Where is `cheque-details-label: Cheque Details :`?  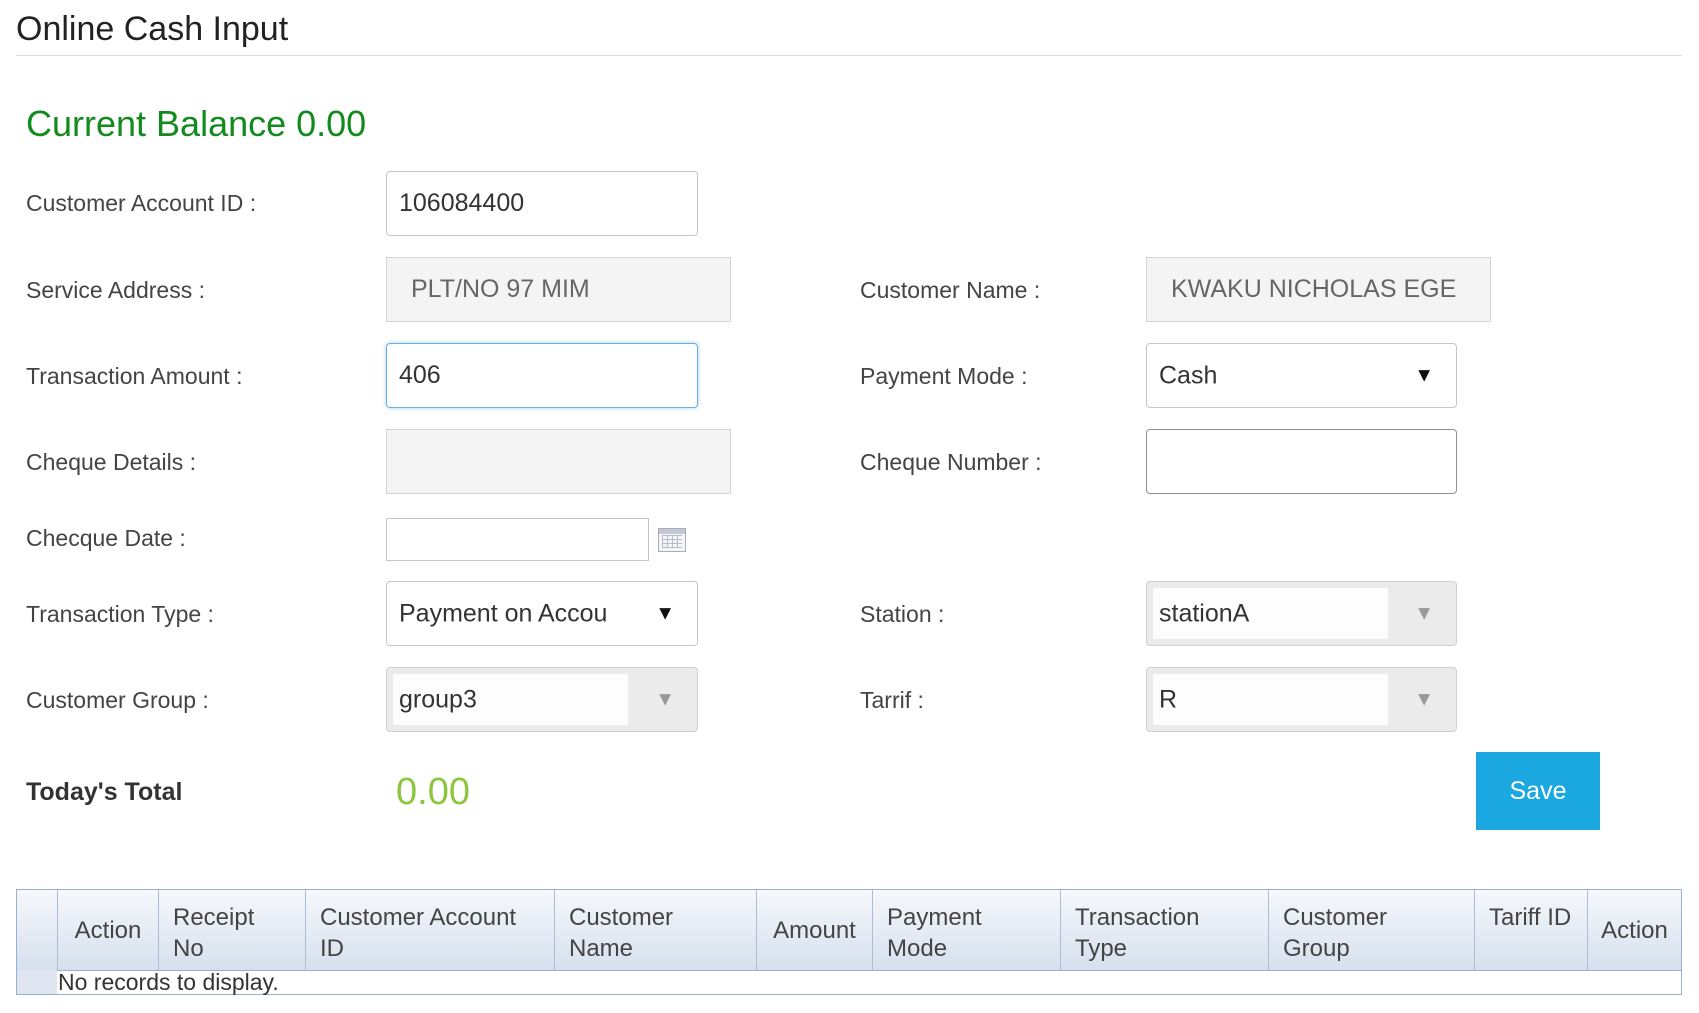 cheque-details-label: Cheque Details : is located at coordinates (111, 462).